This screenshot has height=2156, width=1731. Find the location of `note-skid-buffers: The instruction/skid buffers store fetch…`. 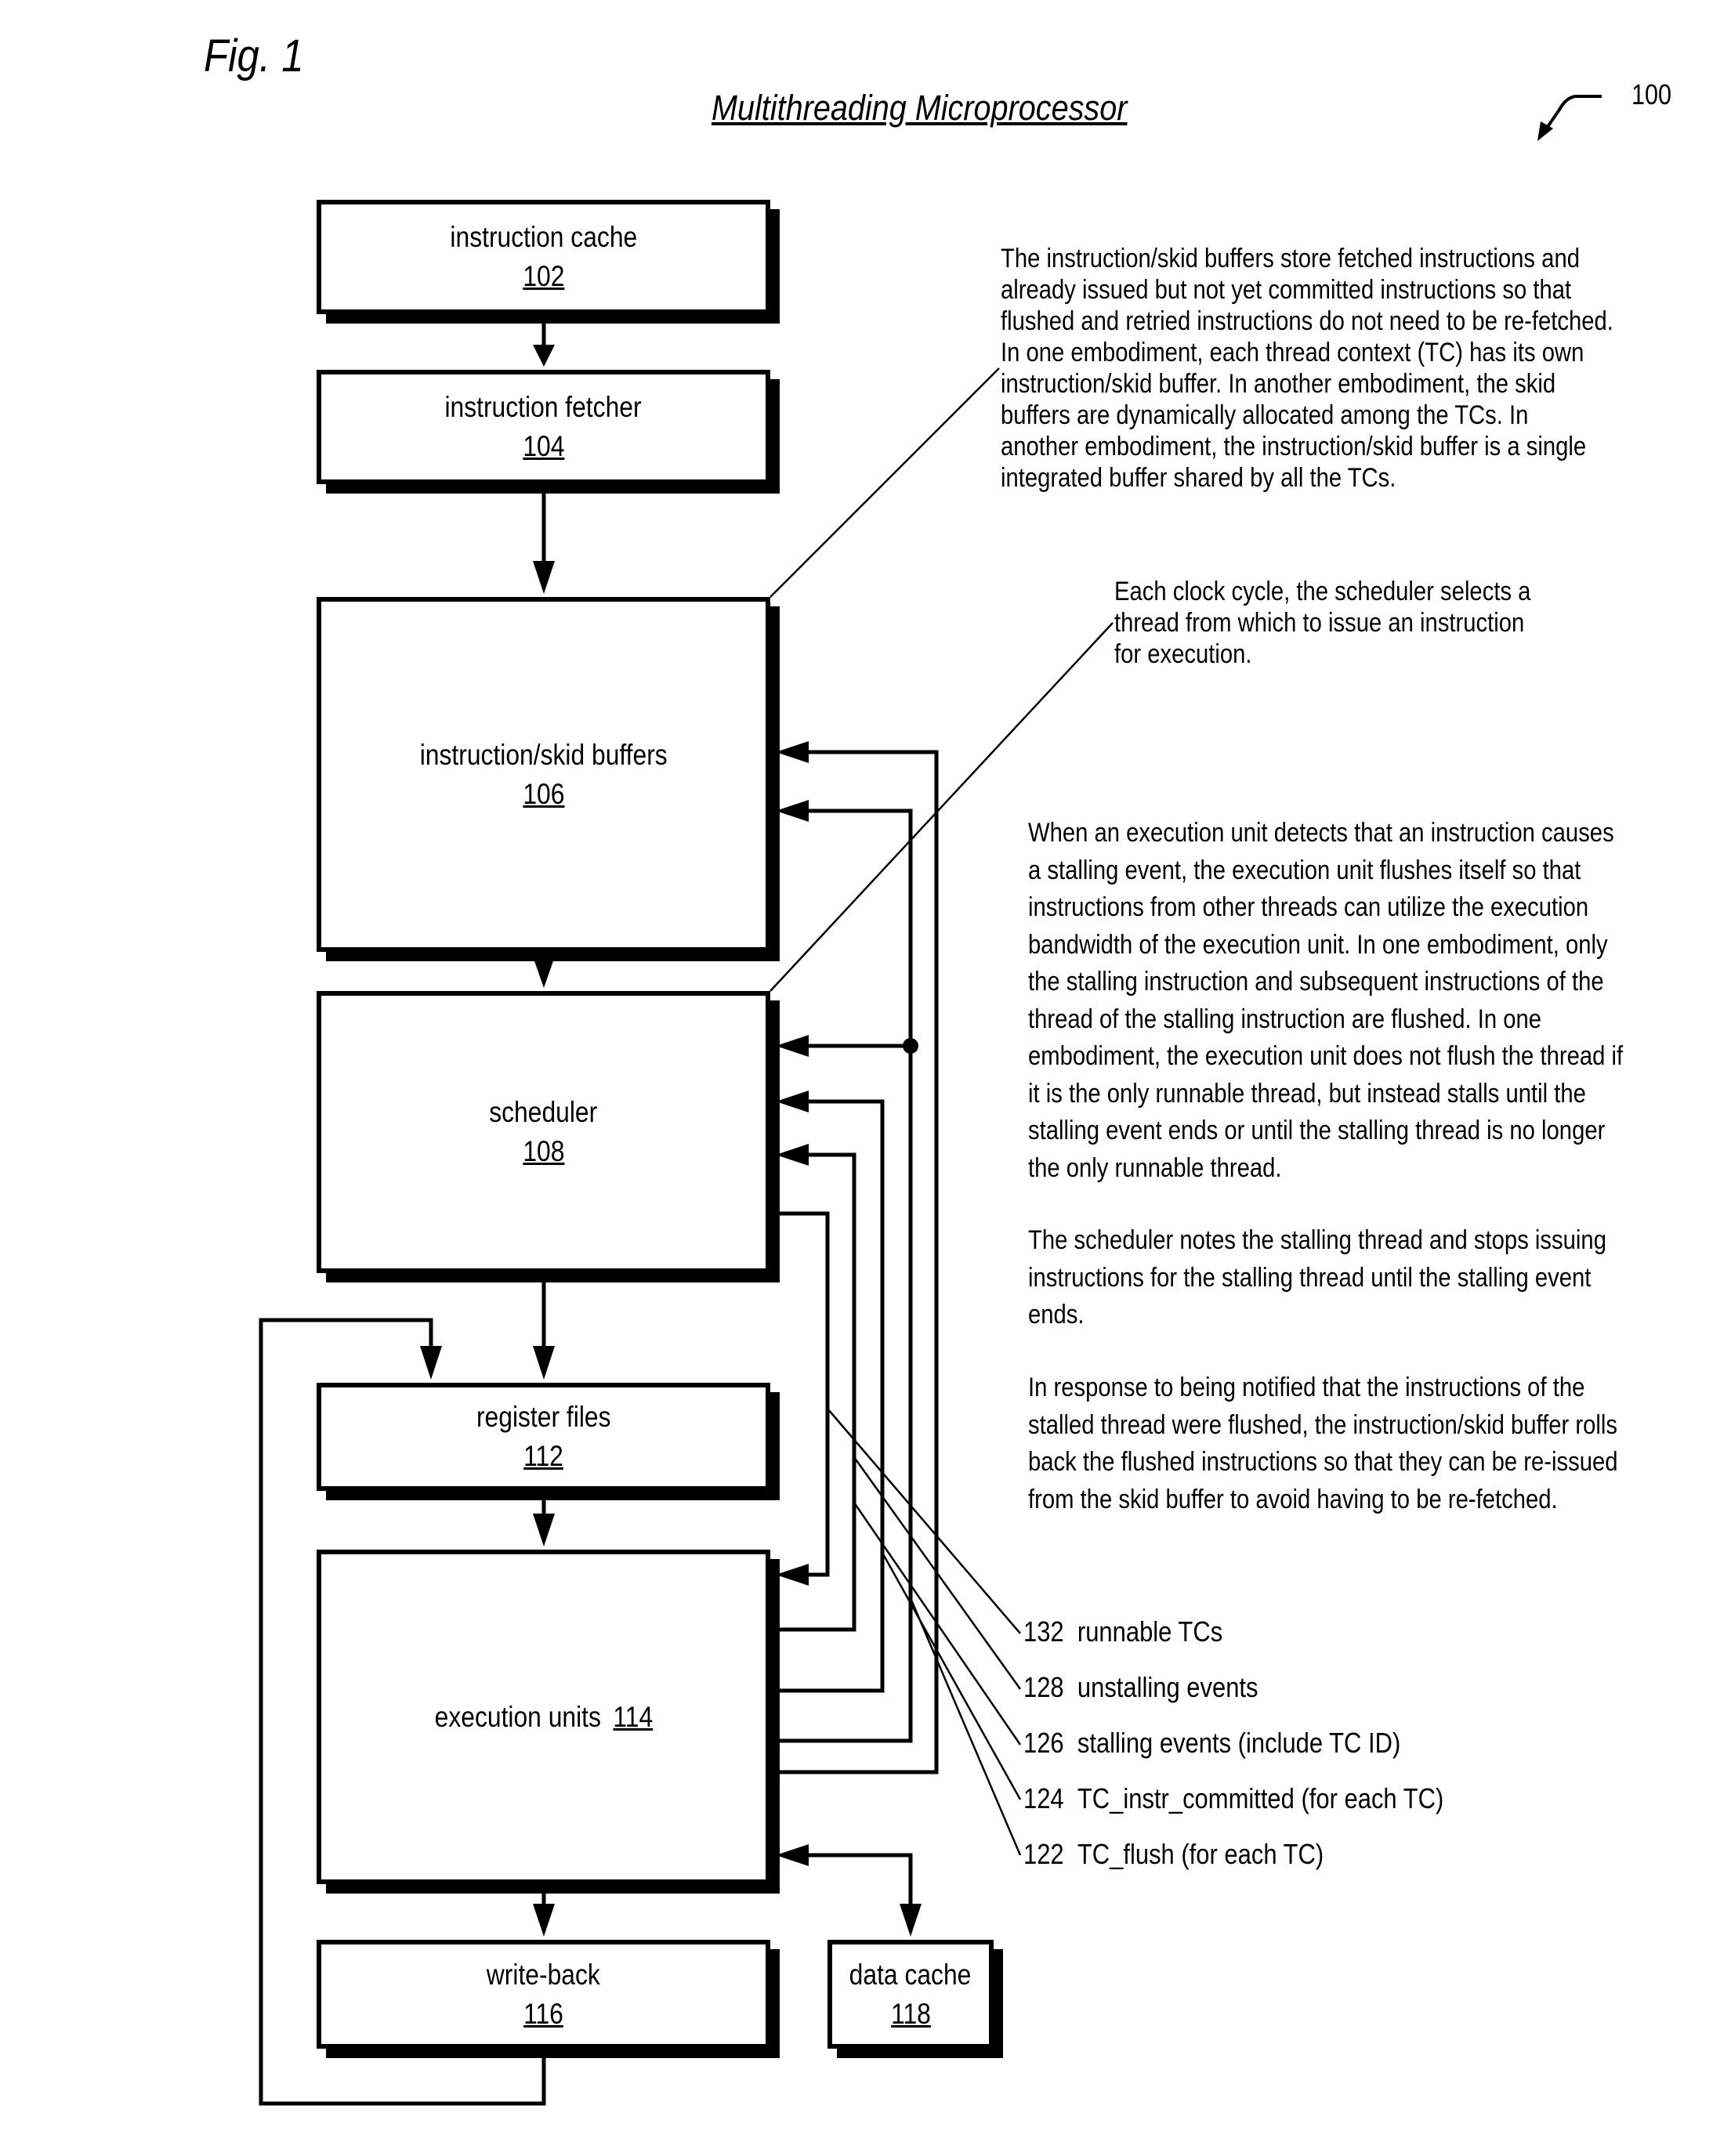

note-skid-buffers: The instruction/skid buffers store fetch… is located at coordinates (1307, 368).